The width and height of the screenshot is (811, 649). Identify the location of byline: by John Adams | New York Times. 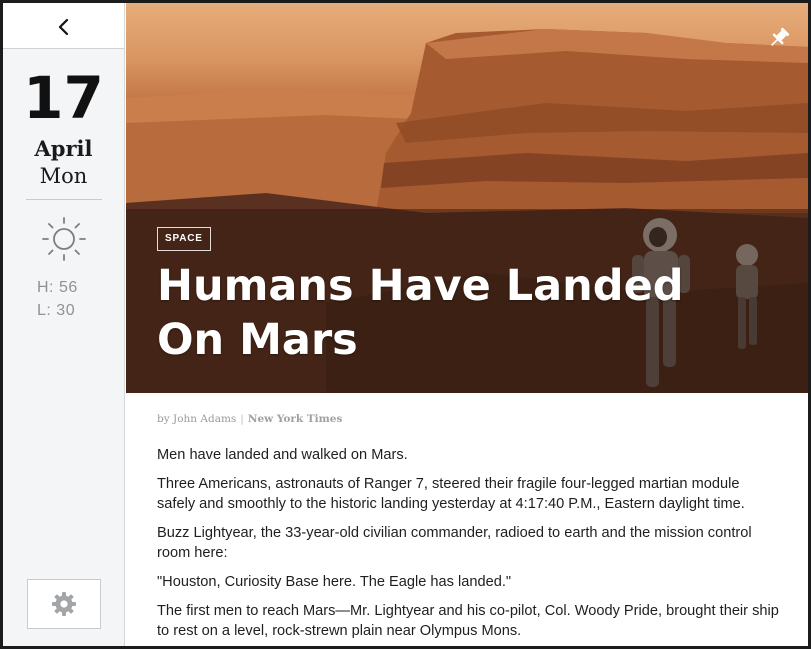
(249, 419).